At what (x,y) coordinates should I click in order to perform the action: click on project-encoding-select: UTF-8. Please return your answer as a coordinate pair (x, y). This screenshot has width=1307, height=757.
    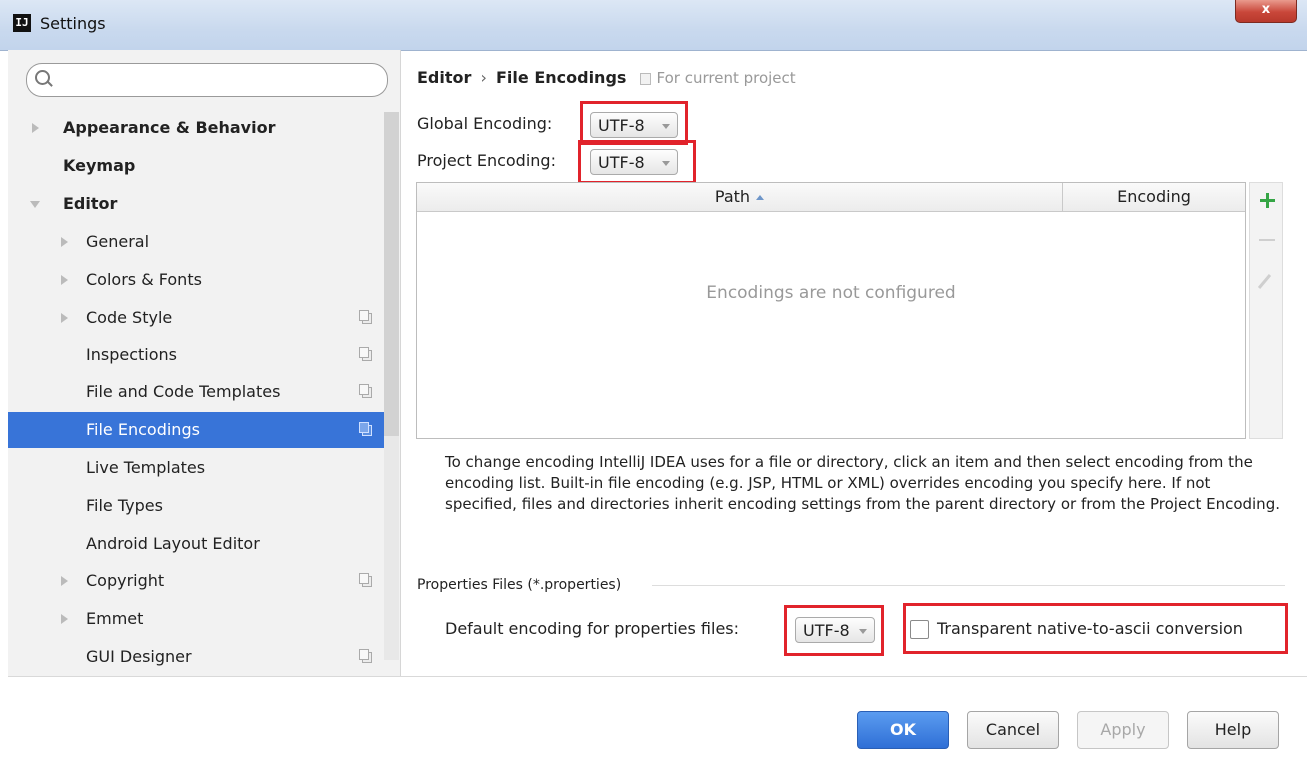
    Looking at the image, I should click on (634, 162).